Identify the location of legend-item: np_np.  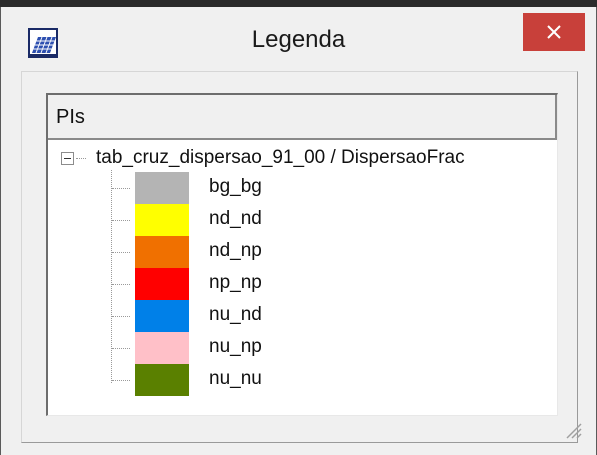
(302, 284).